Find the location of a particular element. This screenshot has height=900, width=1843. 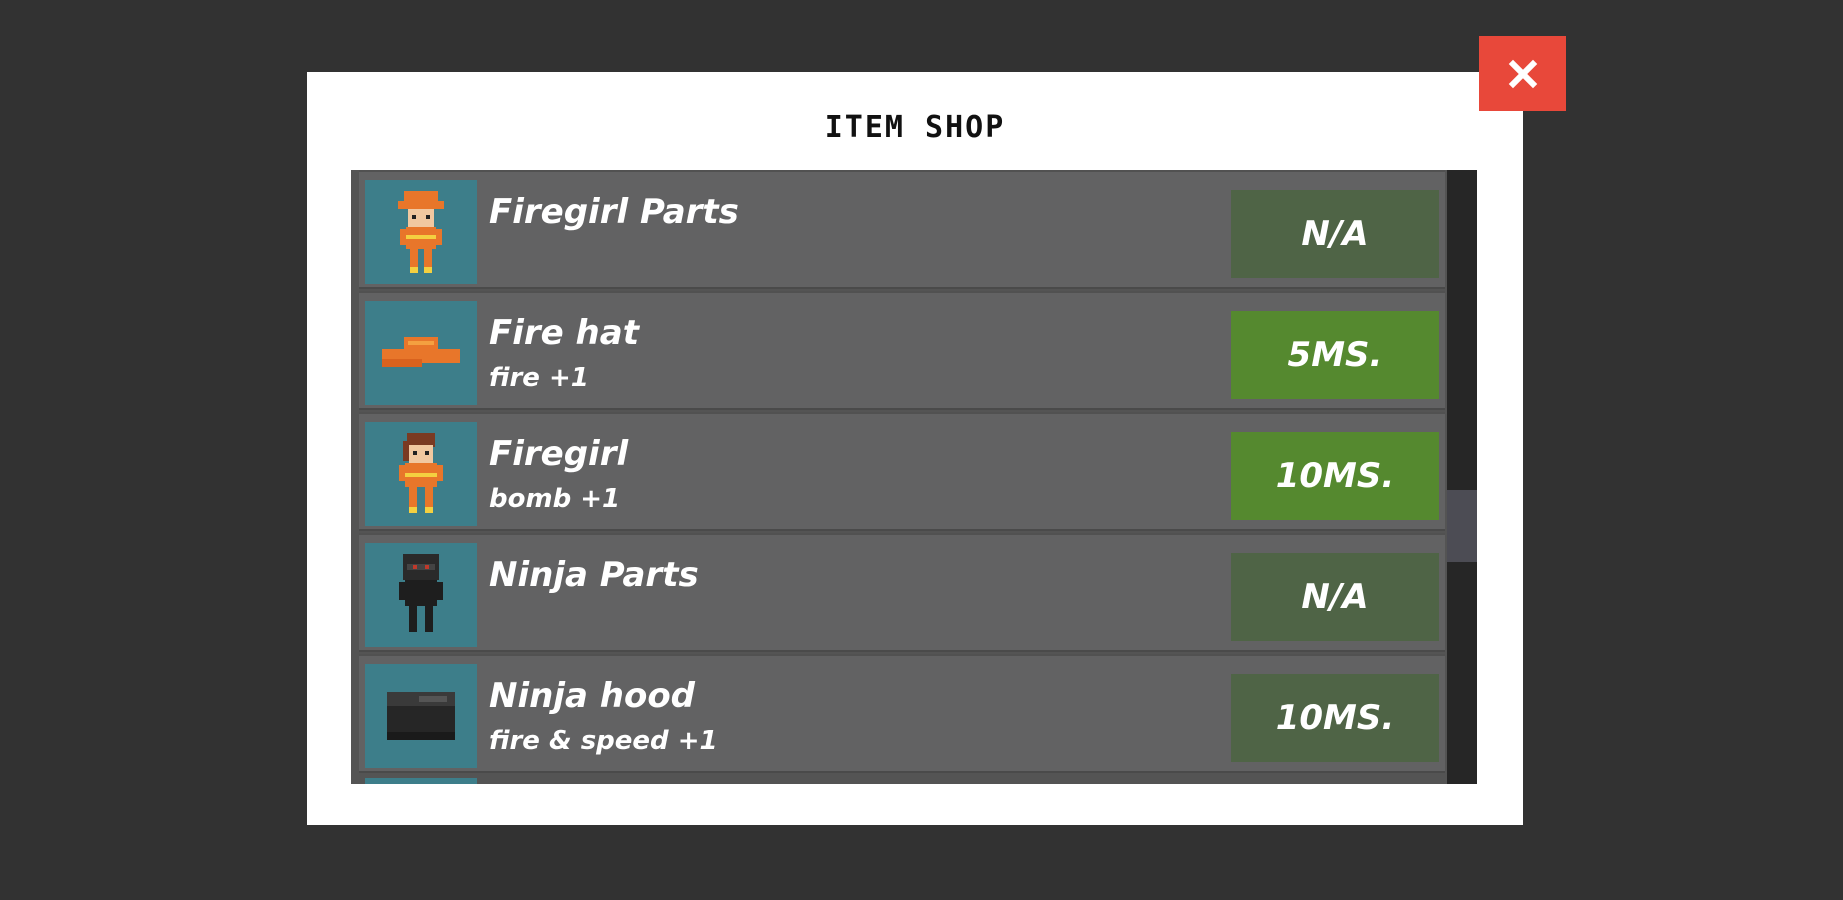

item-name: Firegirl Parts is located at coordinates (614, 212).